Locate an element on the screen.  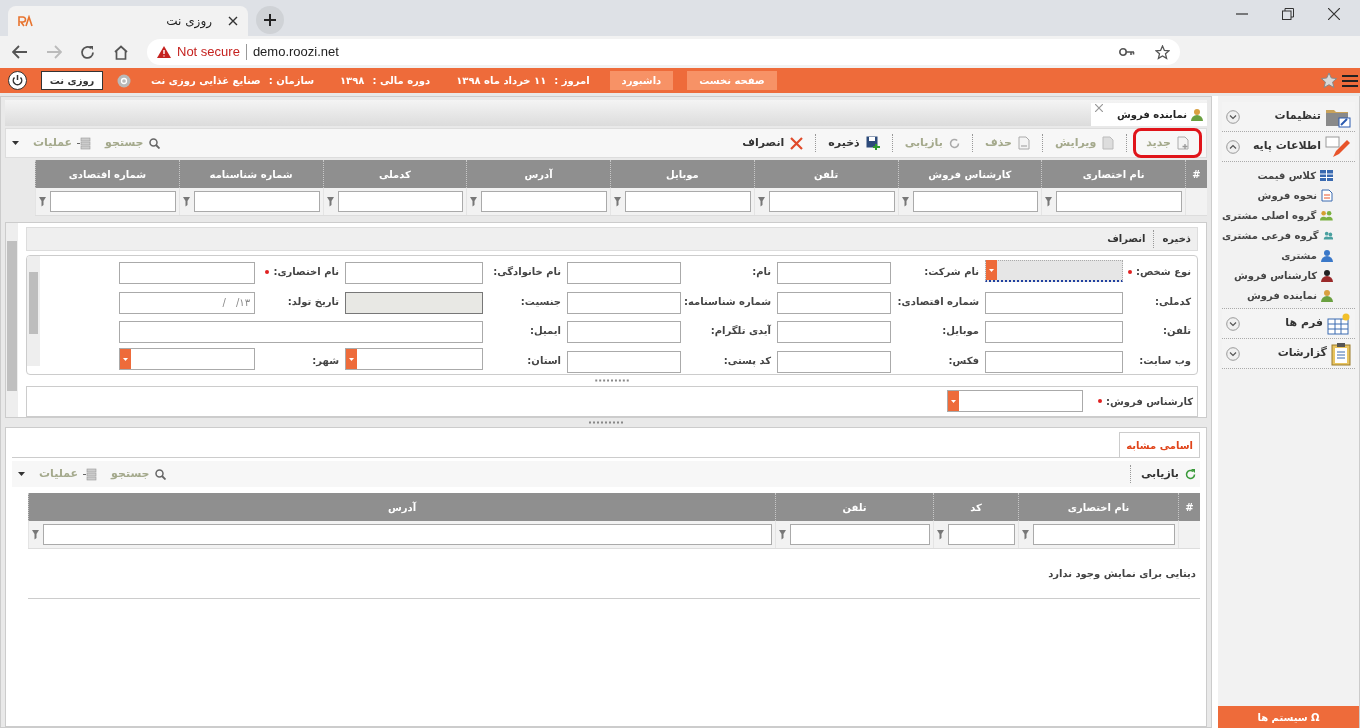
field-label: ایمیل: is located at coordinates (545, 331).